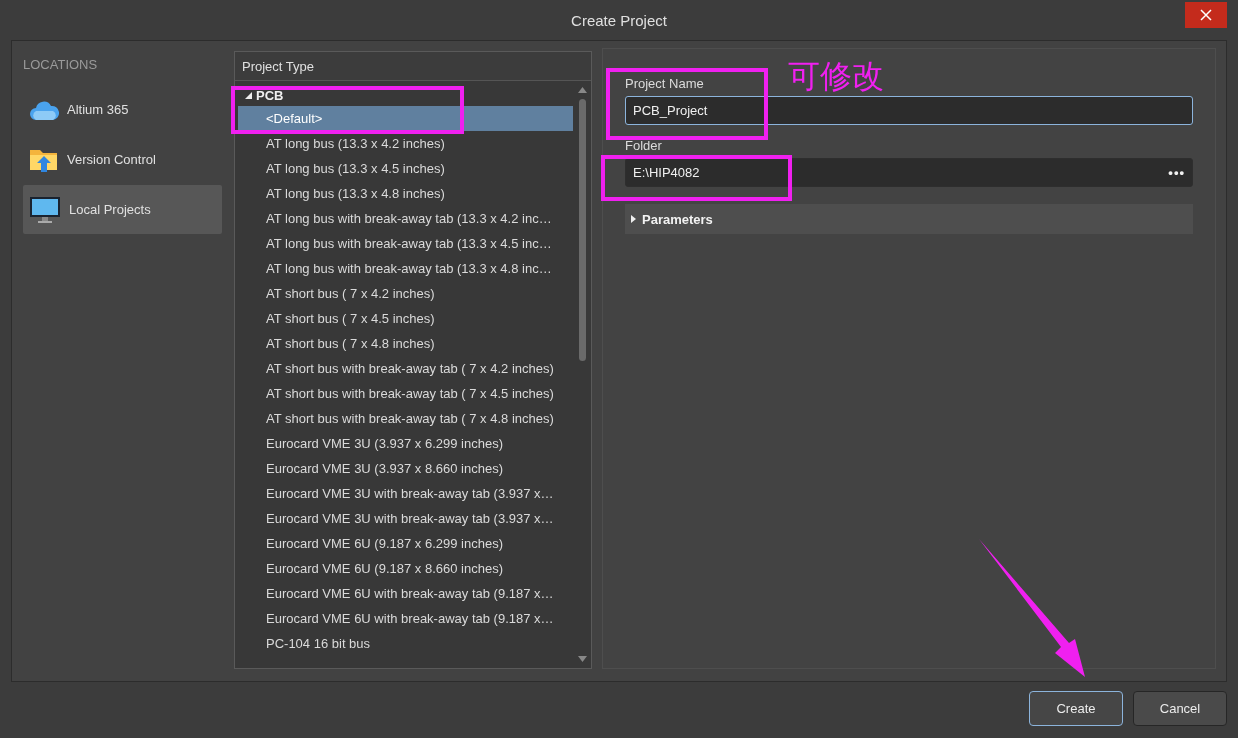 This screenshot has height=738, width=1238. Describe the element at coordinates (405, 343) in the screenshot. I see `tree-item: AT short bus ( 7 x 4.8 inches)` at that location.